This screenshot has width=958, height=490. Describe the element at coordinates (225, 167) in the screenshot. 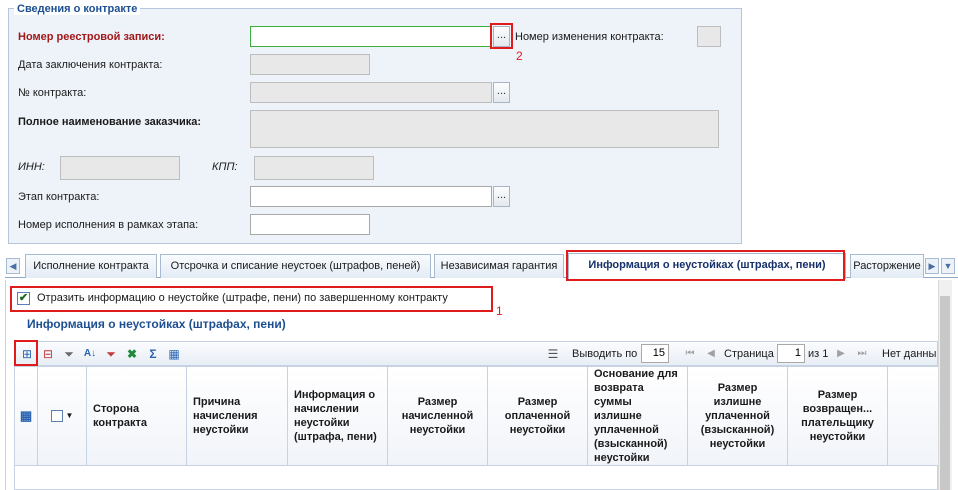

I see `kpp-label: КПП:` at that location.